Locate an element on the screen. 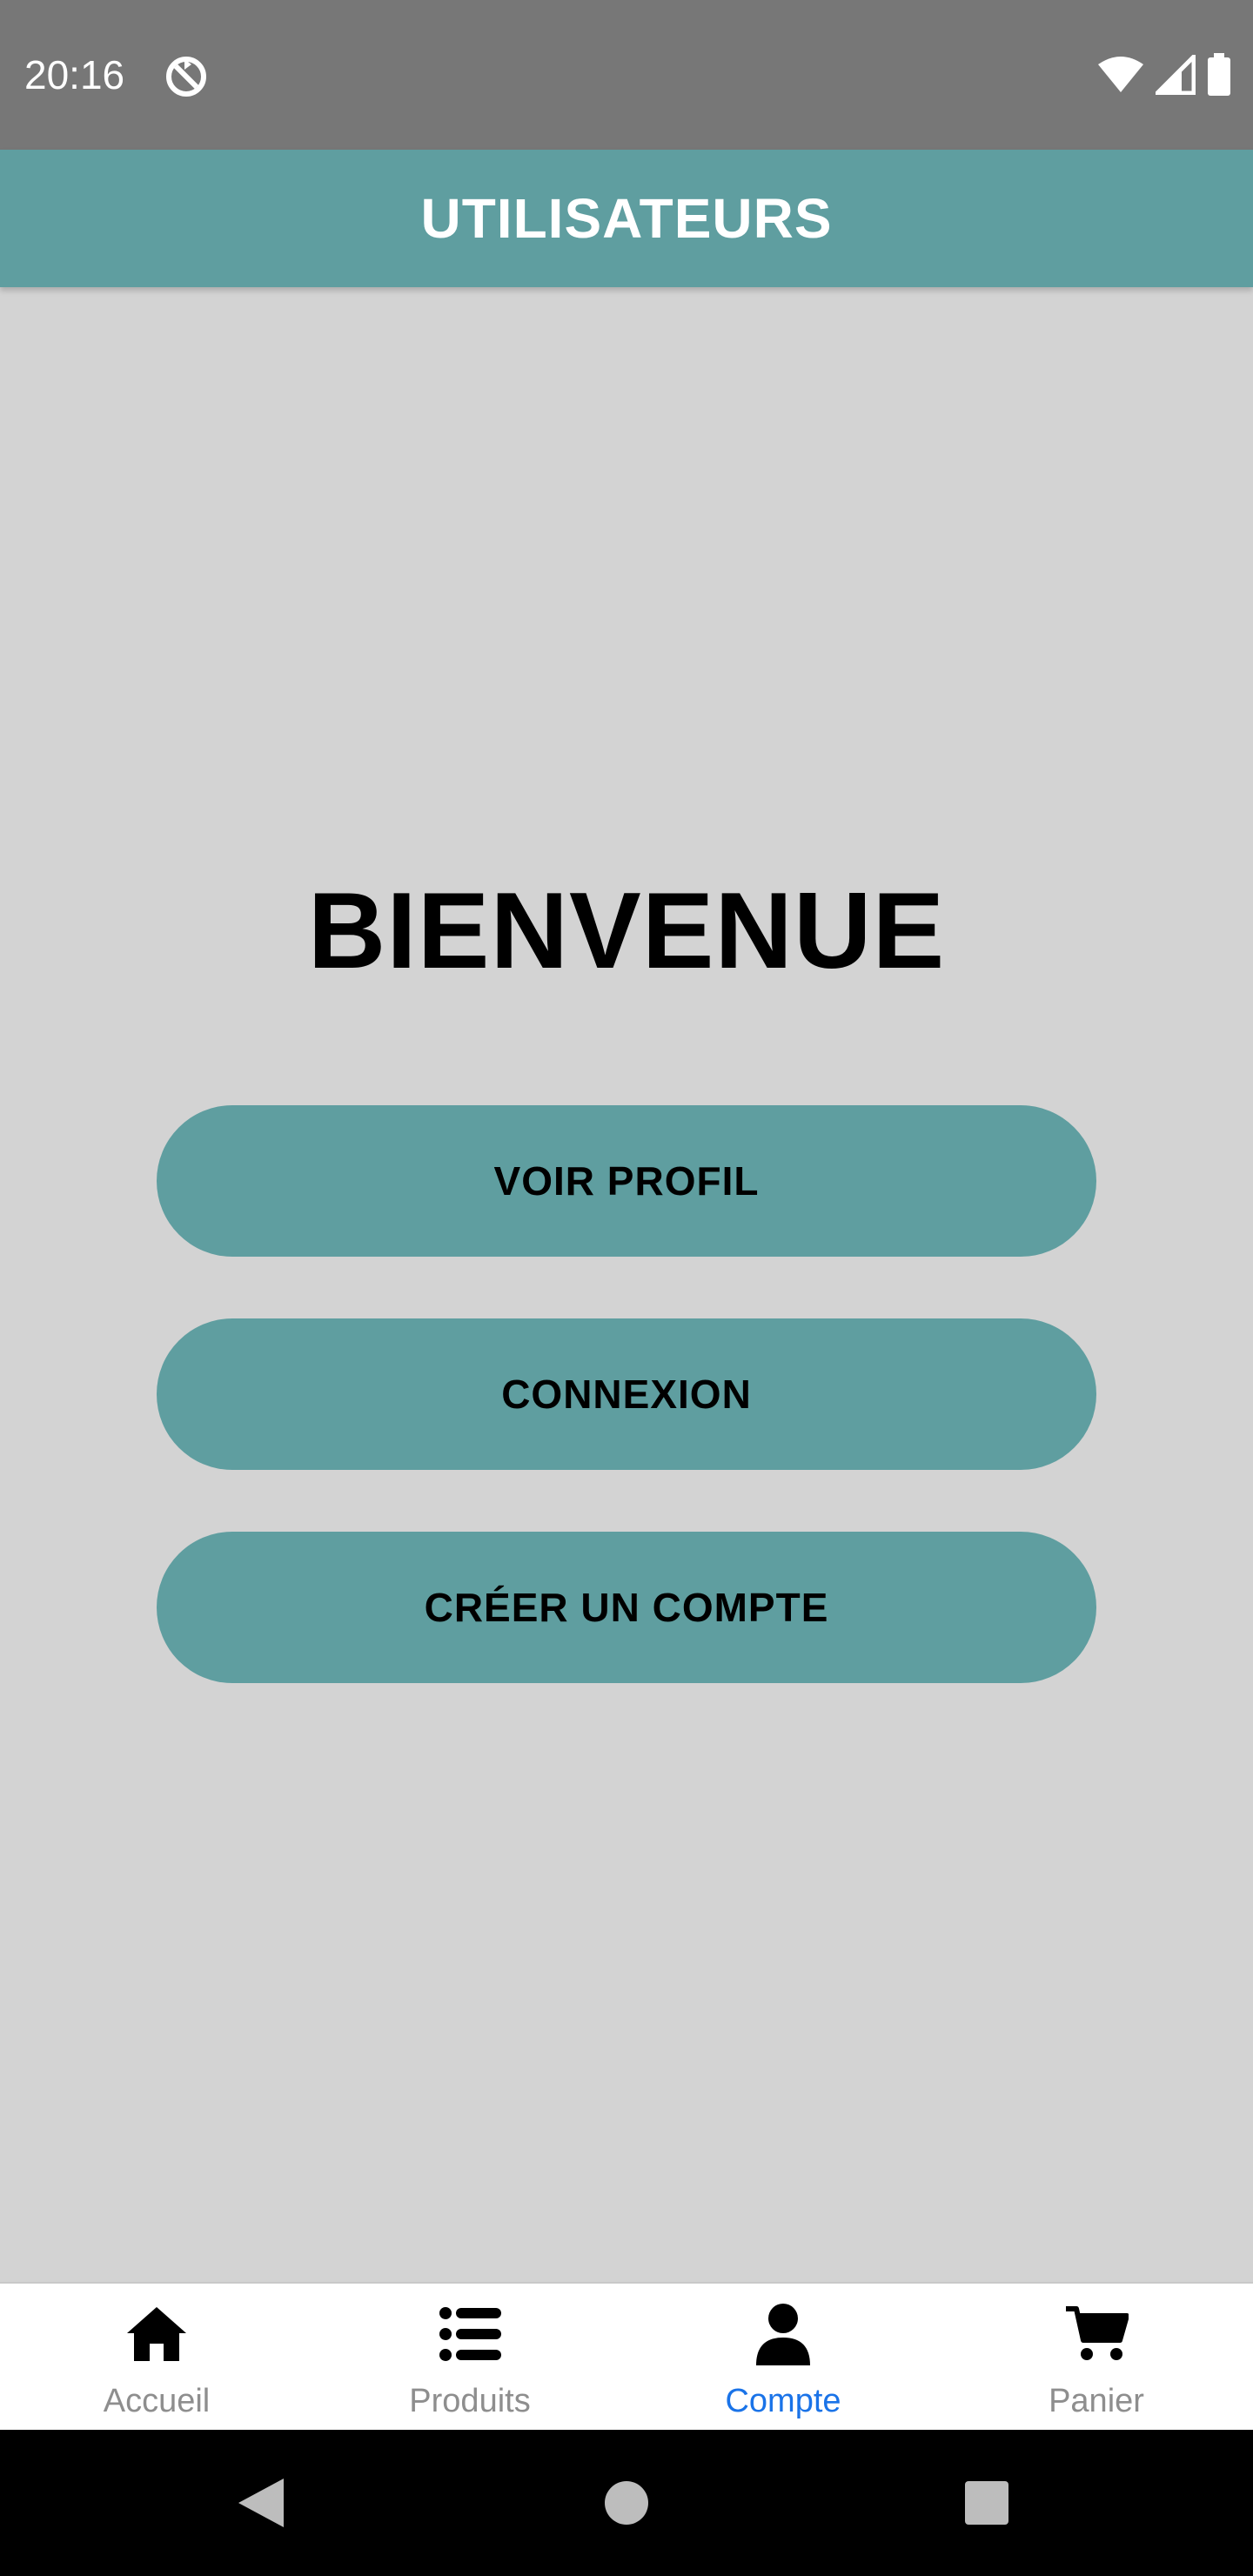 The height and width of the screenshot is (2576, 1253). list-icon is located at coordinates (470, 2334).